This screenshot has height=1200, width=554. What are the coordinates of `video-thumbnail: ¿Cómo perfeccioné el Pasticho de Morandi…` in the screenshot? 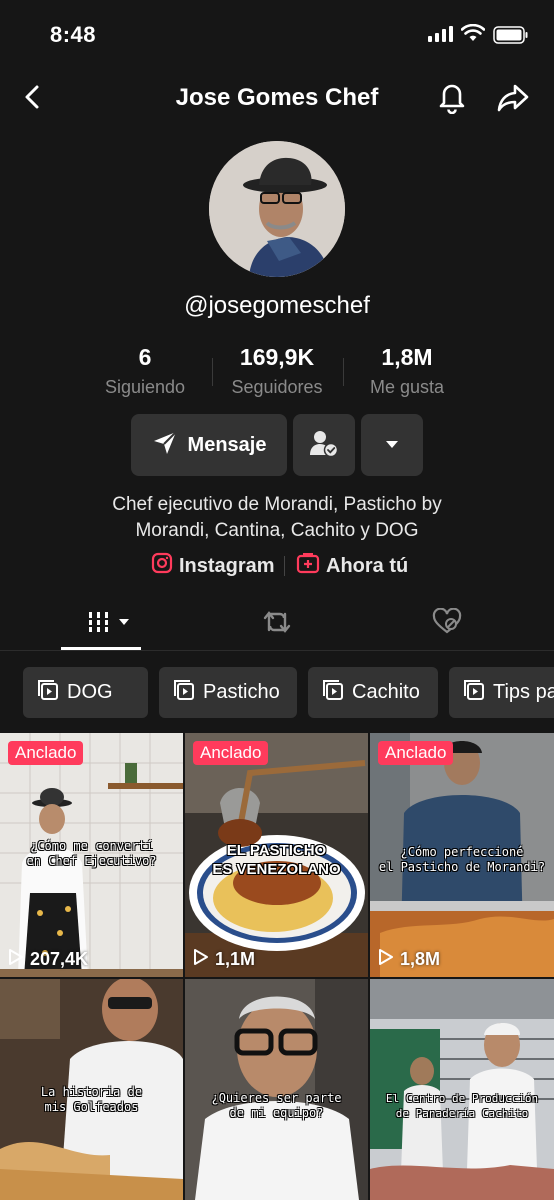 It's located at (462, 855).